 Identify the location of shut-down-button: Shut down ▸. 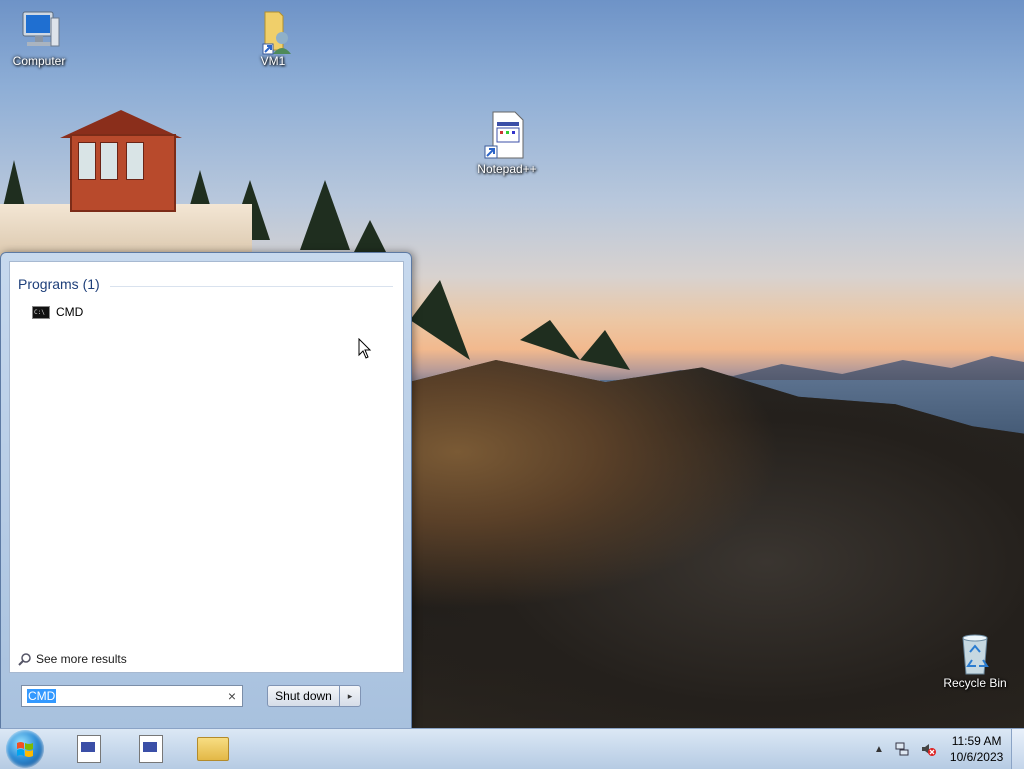
(314, 696).